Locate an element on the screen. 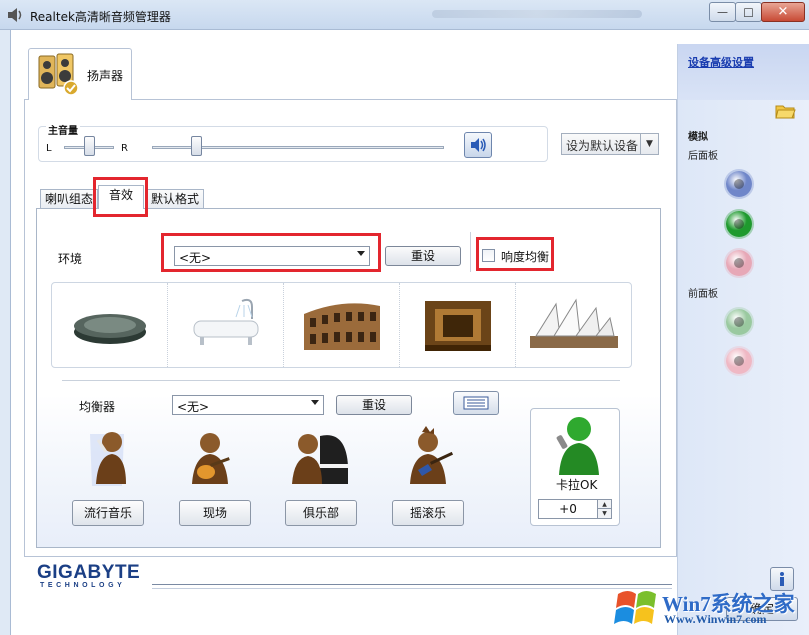 The image size is (809, 635). back-jack-blue is located at coordinates (739, 184).